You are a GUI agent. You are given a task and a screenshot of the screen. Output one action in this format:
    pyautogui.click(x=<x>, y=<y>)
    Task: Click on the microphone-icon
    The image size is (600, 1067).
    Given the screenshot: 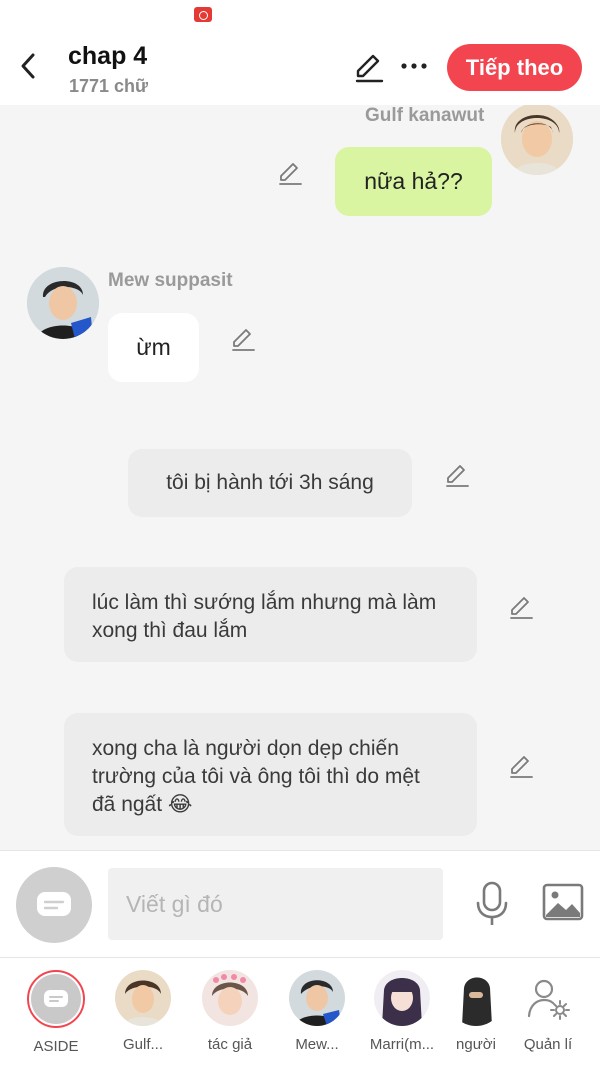 What is the action you would take?
    pyautogui.click(x=492, y=903)
    